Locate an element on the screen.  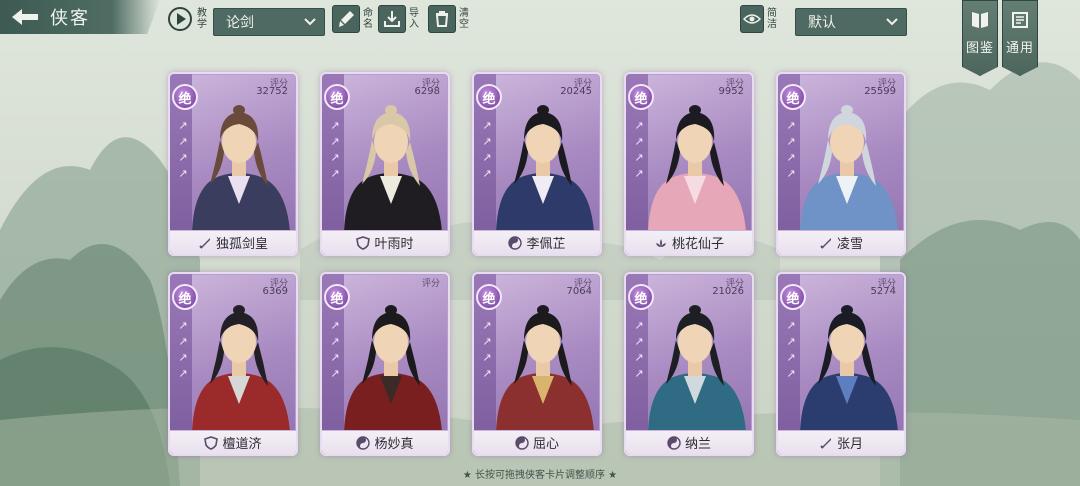
score-value: 32752 is located at coordinates (272, 91).